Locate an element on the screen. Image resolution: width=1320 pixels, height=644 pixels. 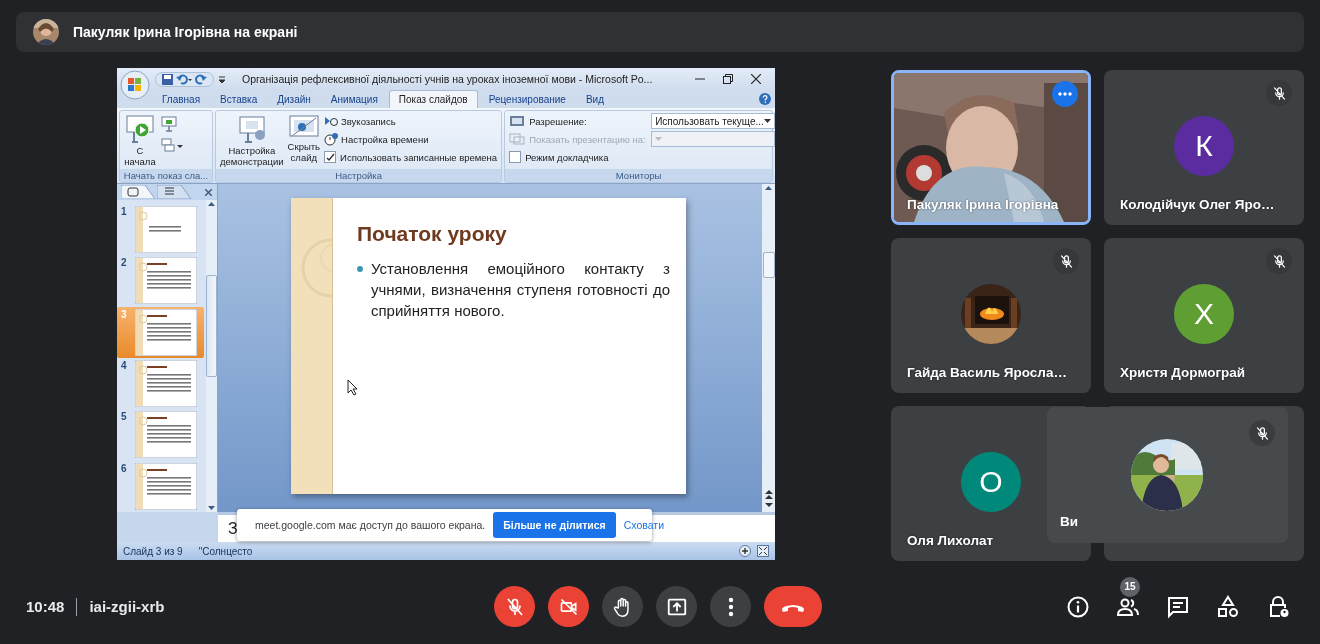
slide-title: Початок уроку is located at coordinates (432, 234).